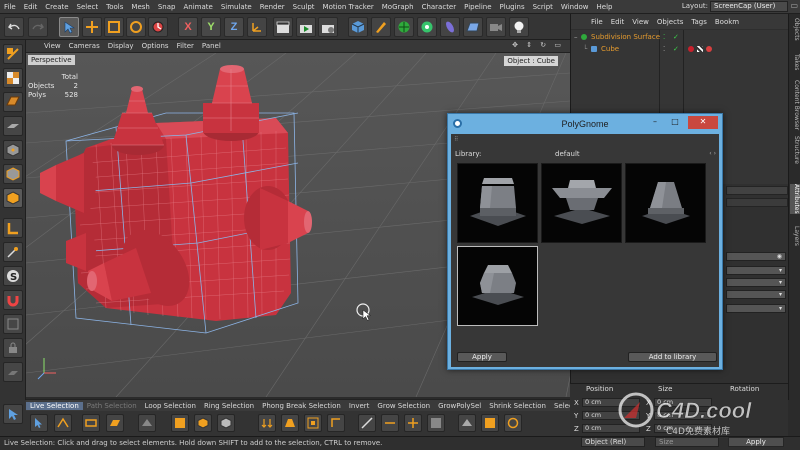 This screenshot has height=450, width=800. Describe the element at coordinates (497, 203) in the screenshot. I see `library-thumbnail-stepped-cylinder` at that location.